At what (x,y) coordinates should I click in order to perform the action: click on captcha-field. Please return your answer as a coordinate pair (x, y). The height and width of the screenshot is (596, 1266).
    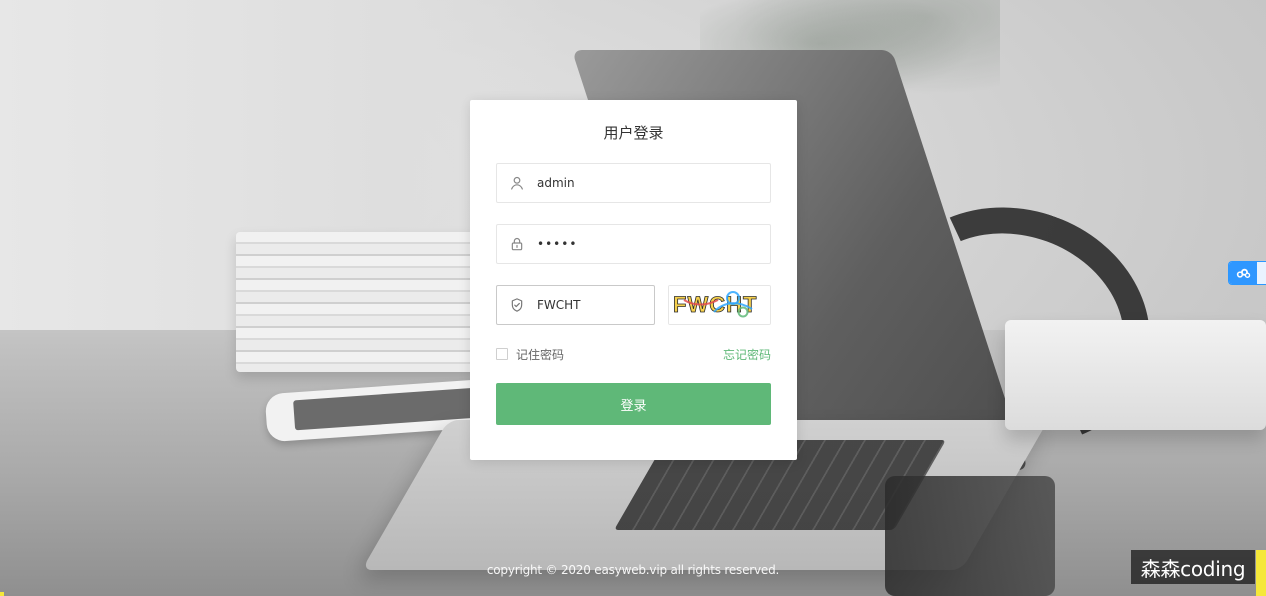
    Looking at the image, I should click on (575, 305).